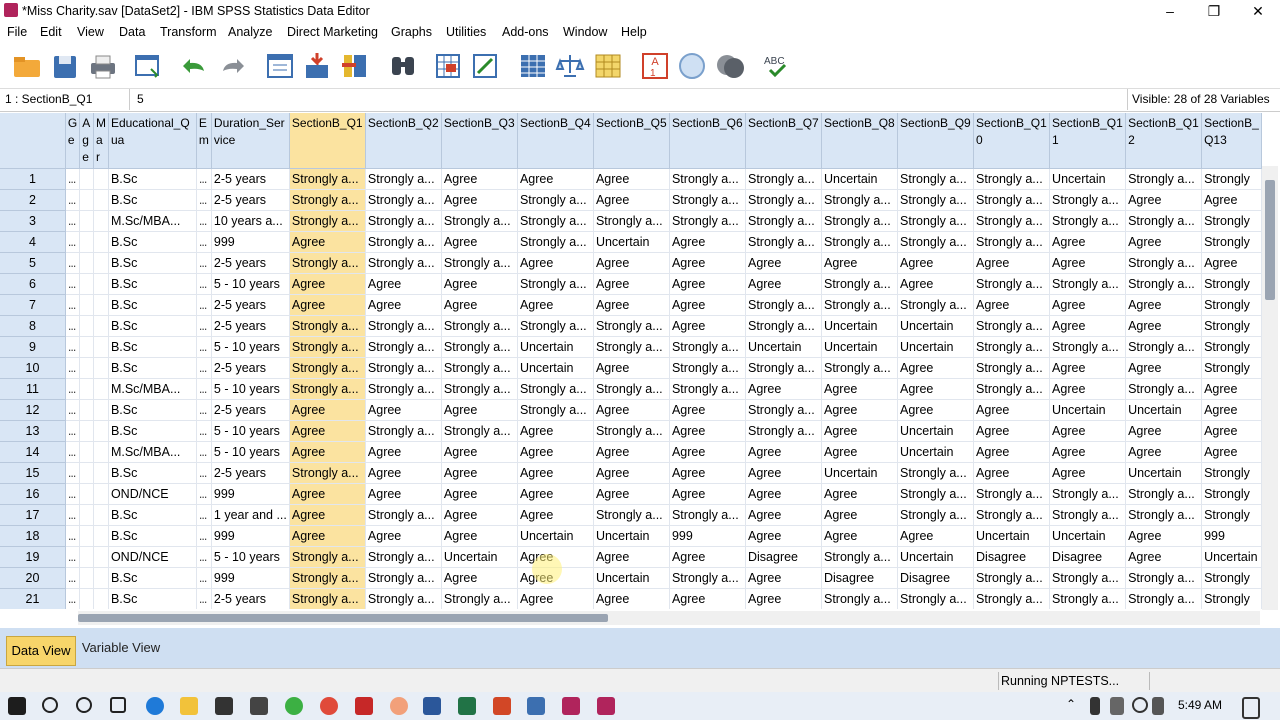  What do you see at coordinates (784, 557) in the screenshot?
I see `table-cell: Disagree` at bounding box center [784, 557].